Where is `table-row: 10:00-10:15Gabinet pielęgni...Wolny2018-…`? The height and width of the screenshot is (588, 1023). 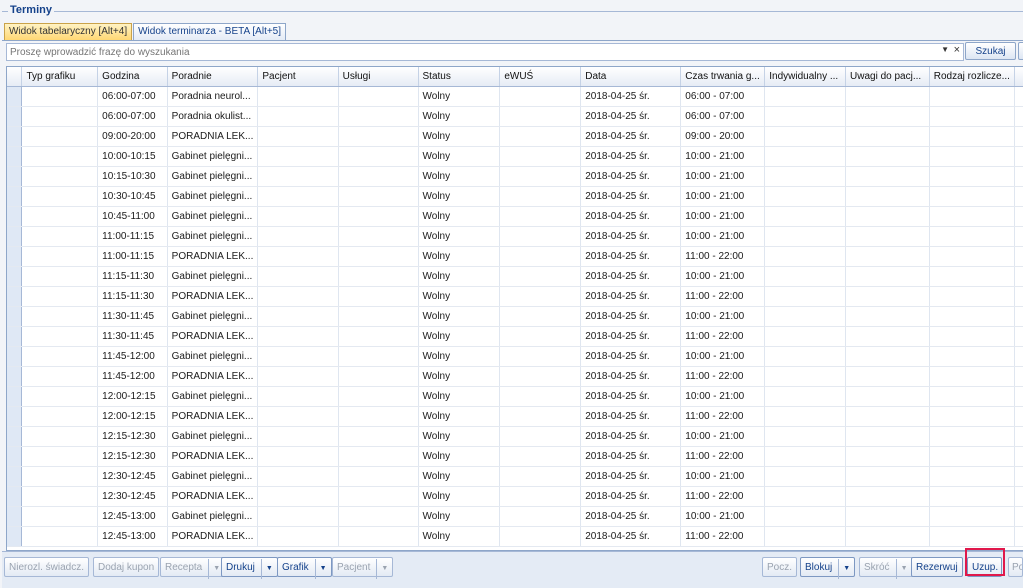 table-row: 10:00-10:15Gabinet pielęgni...Wolny2018-… is located at coordinates (515, 157).